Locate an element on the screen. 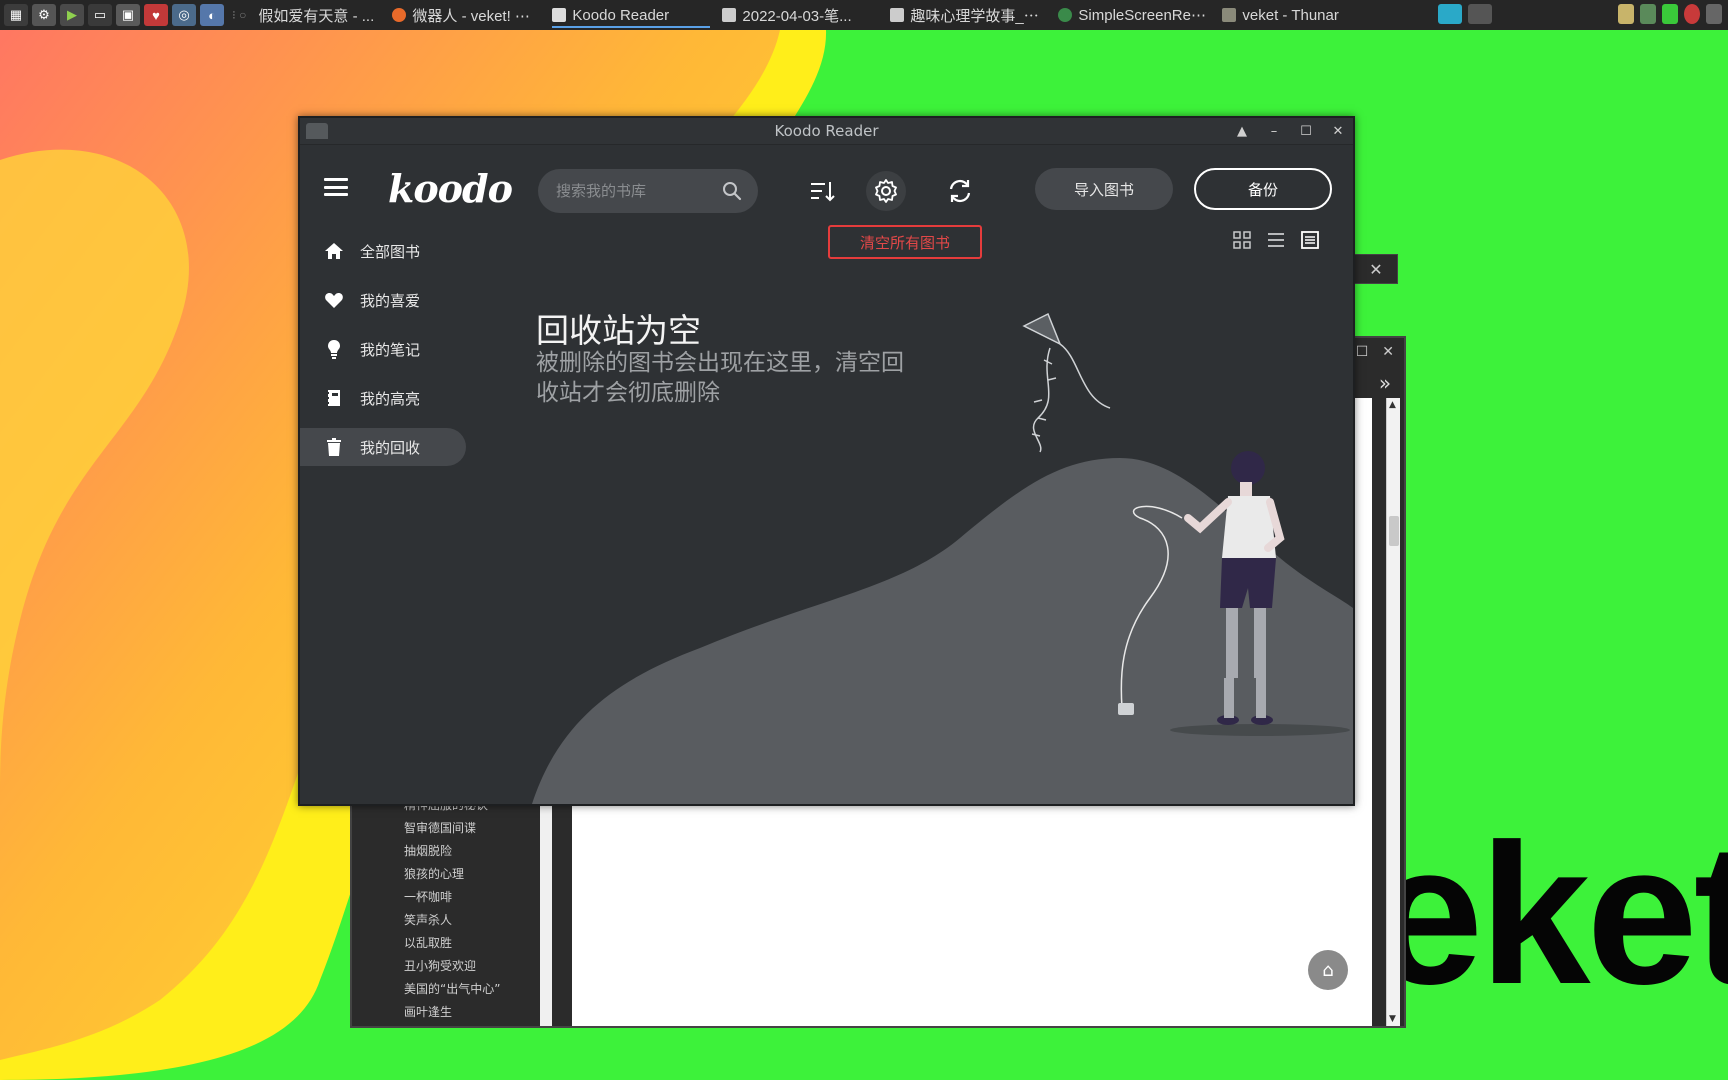  home-icon: ⌂ is located at coordinates (1328, 970).